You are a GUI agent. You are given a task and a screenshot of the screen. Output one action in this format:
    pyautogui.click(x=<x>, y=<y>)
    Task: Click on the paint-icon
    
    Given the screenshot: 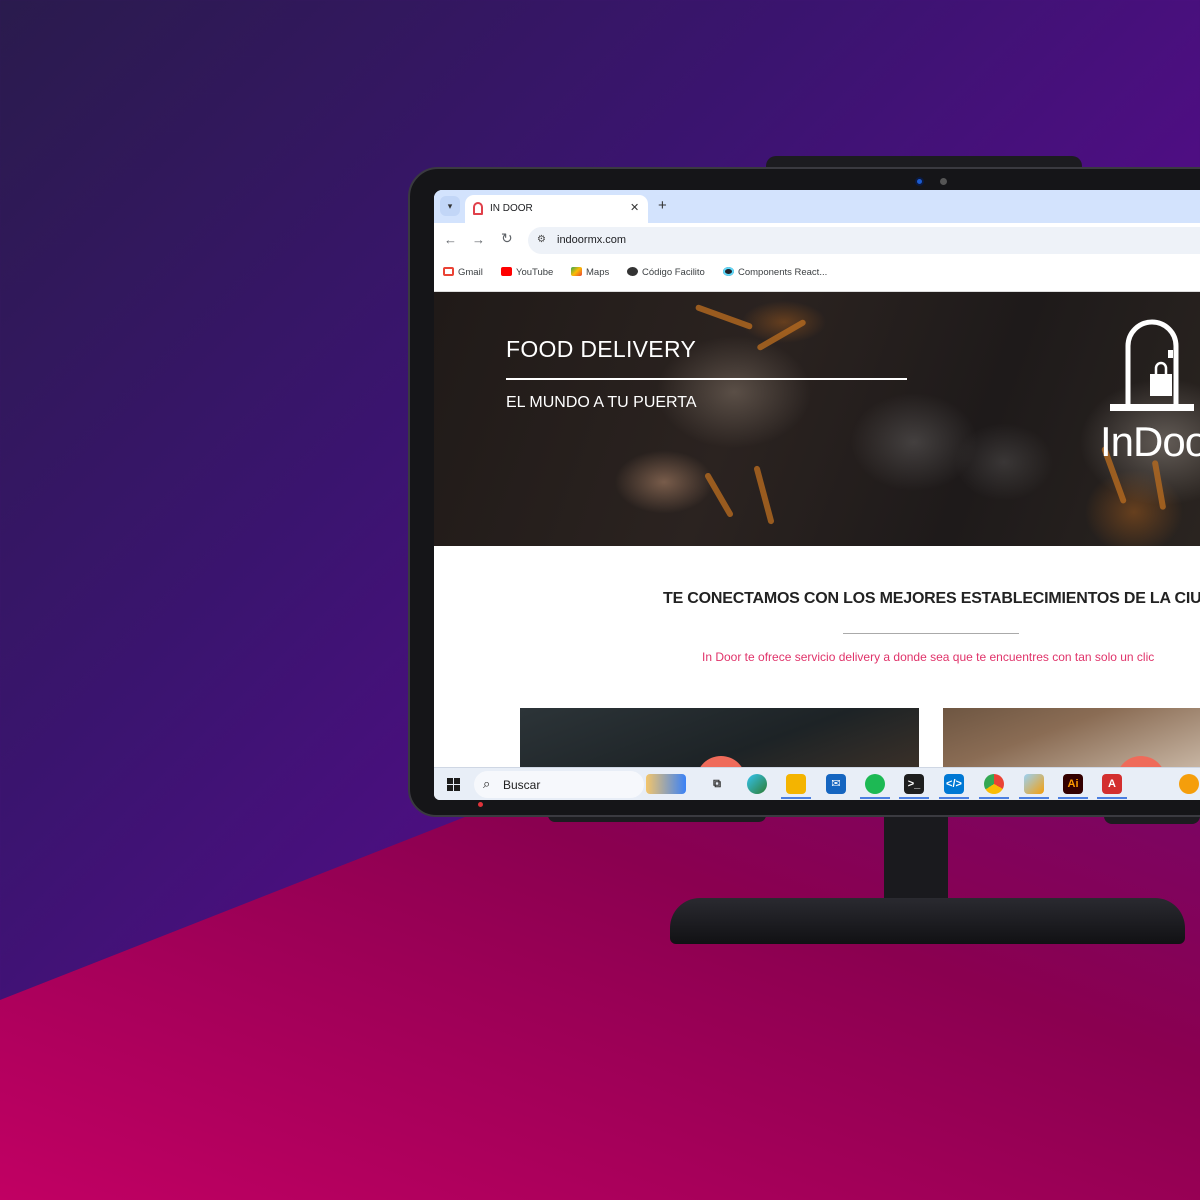 What is the action you would take?
    pyautogui.click(x=1034, y=784)
    